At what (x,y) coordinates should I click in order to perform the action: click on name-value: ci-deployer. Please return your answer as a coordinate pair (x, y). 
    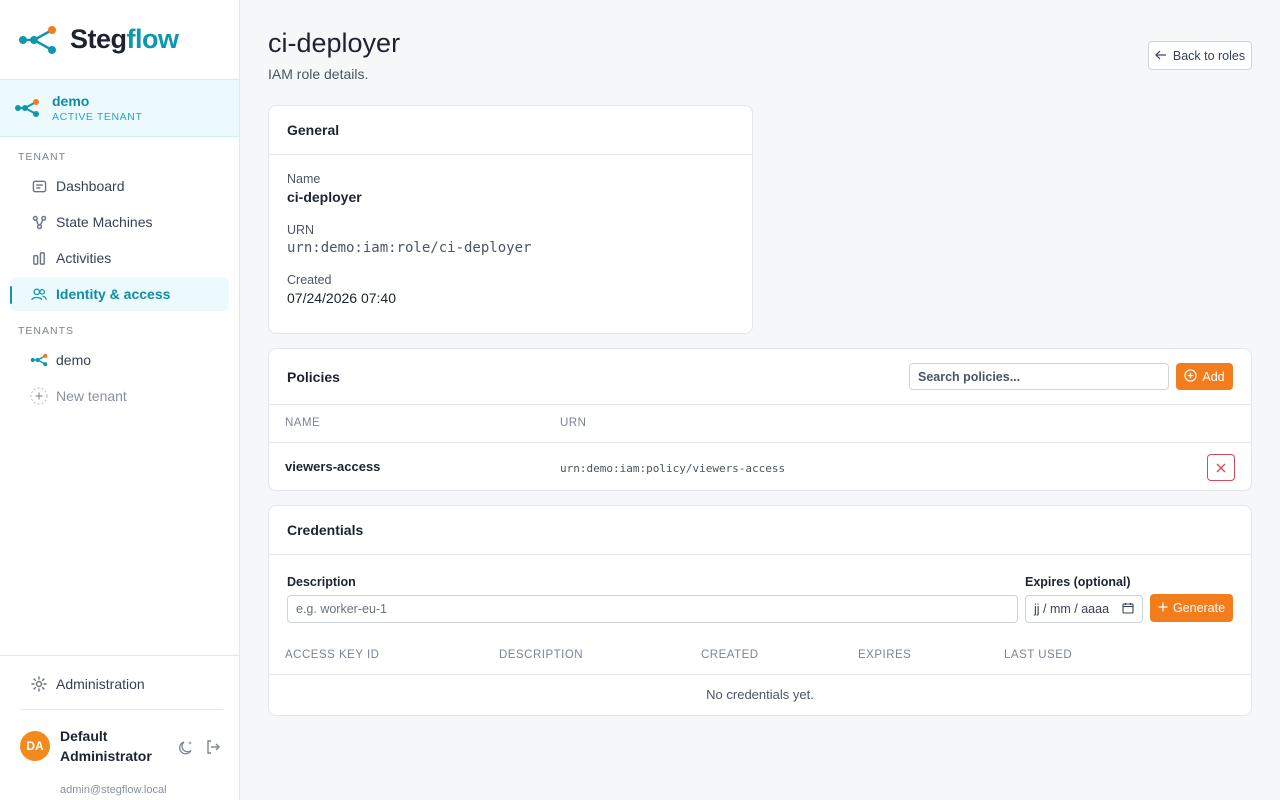
    Looking at the image, I should click on (324, 197).